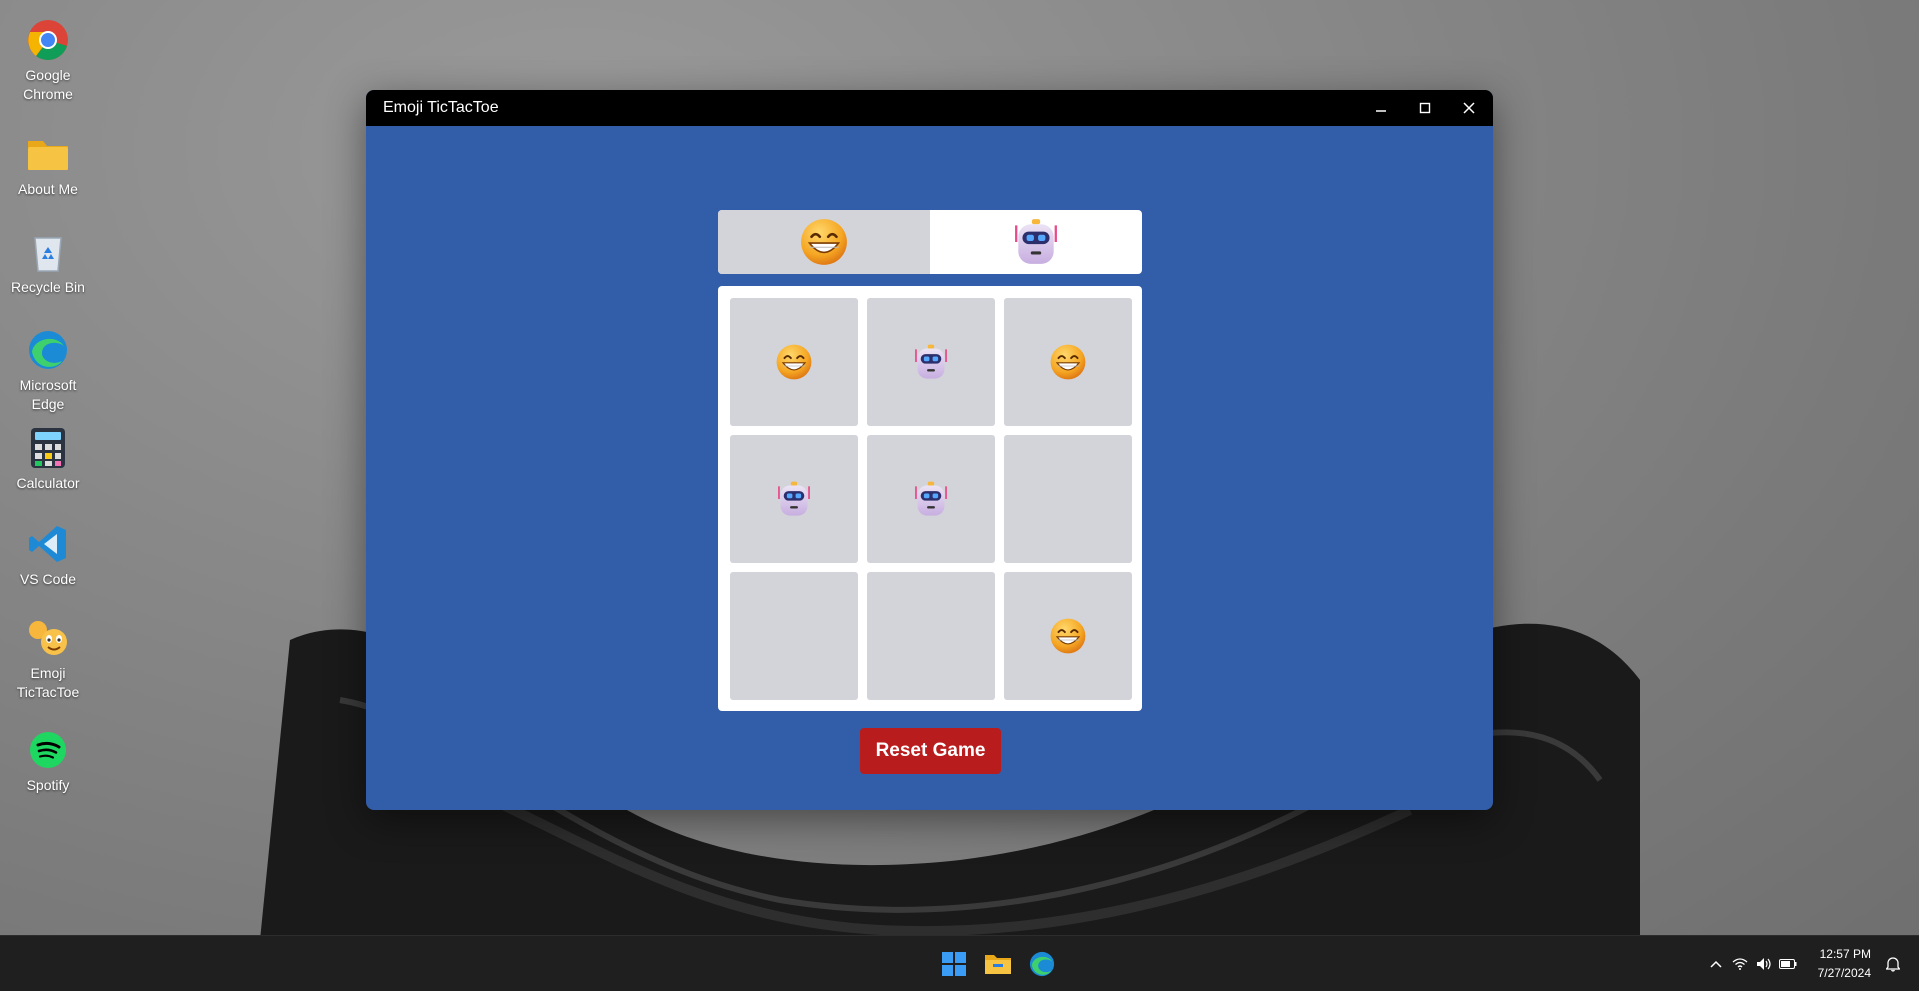  Describe the element at coordinates (48, 483) in the screenshot. I see `desktop-icon-label: Calculator` at that location.